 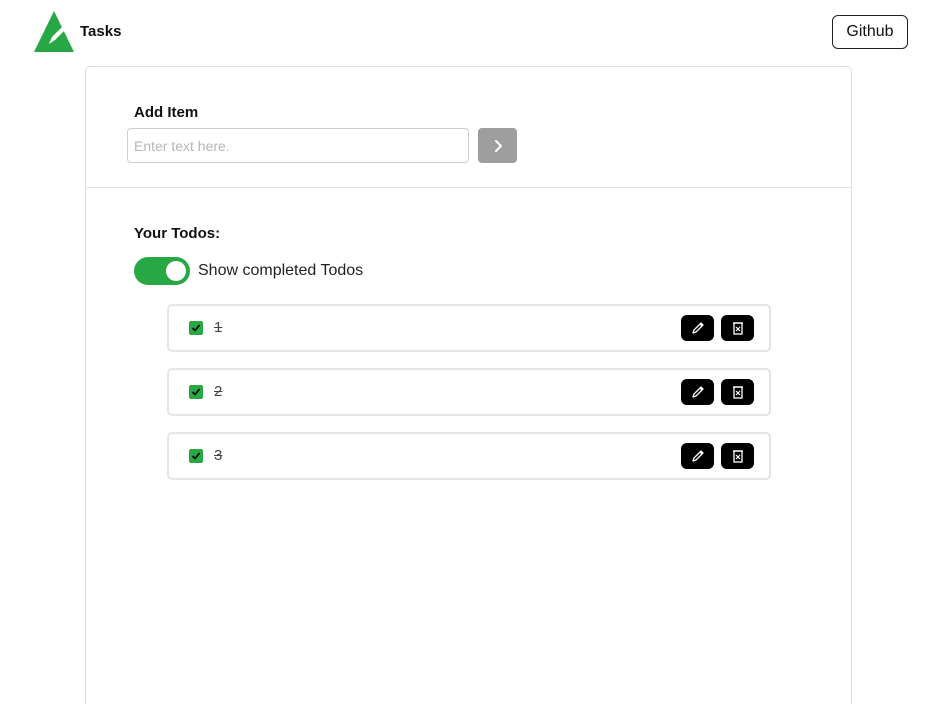 I want to click on show-completed-toggle-row: Show completed Todos, so click(x=248, y=271).